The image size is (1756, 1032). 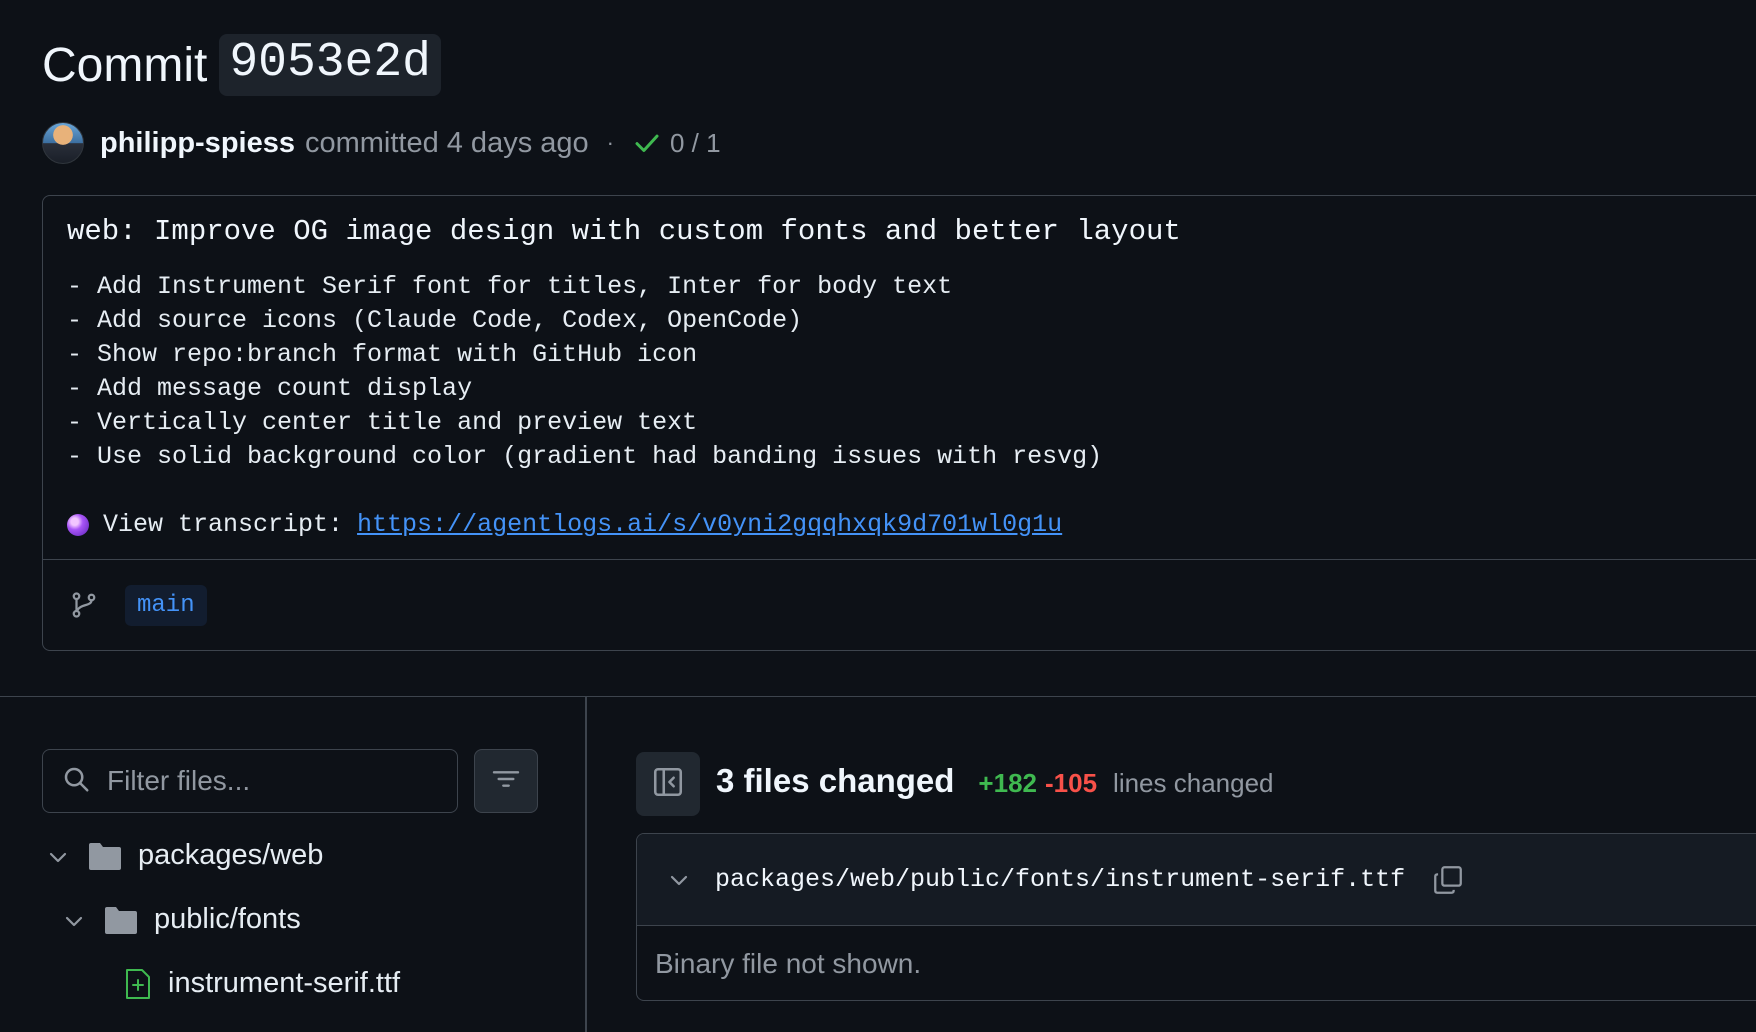 I want to click on commit-message-line: - Add message count display, so click(x=270, y=388).